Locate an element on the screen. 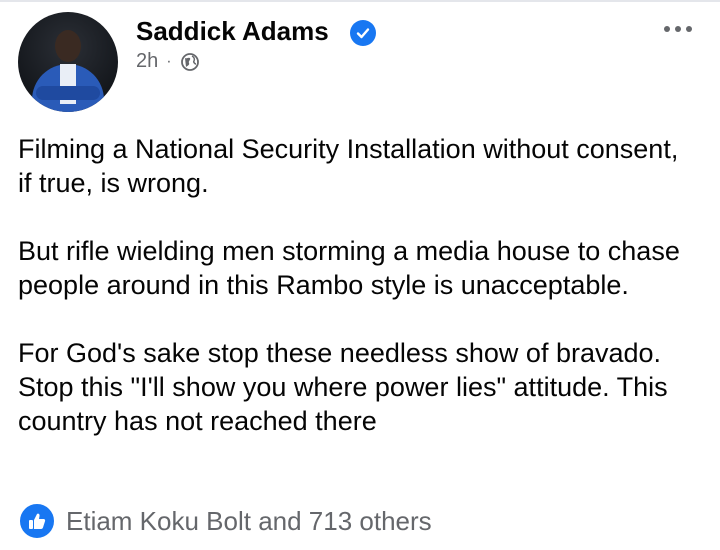 The width and height of the screenshot is (720, 550). avatar is located at coordinates (68, 62).